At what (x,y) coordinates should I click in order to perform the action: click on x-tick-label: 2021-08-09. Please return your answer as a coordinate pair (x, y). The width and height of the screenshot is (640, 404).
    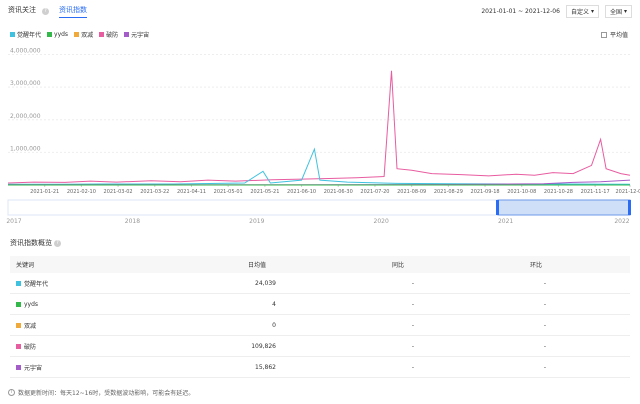
    Looking at the image, I should click on (411, 192).